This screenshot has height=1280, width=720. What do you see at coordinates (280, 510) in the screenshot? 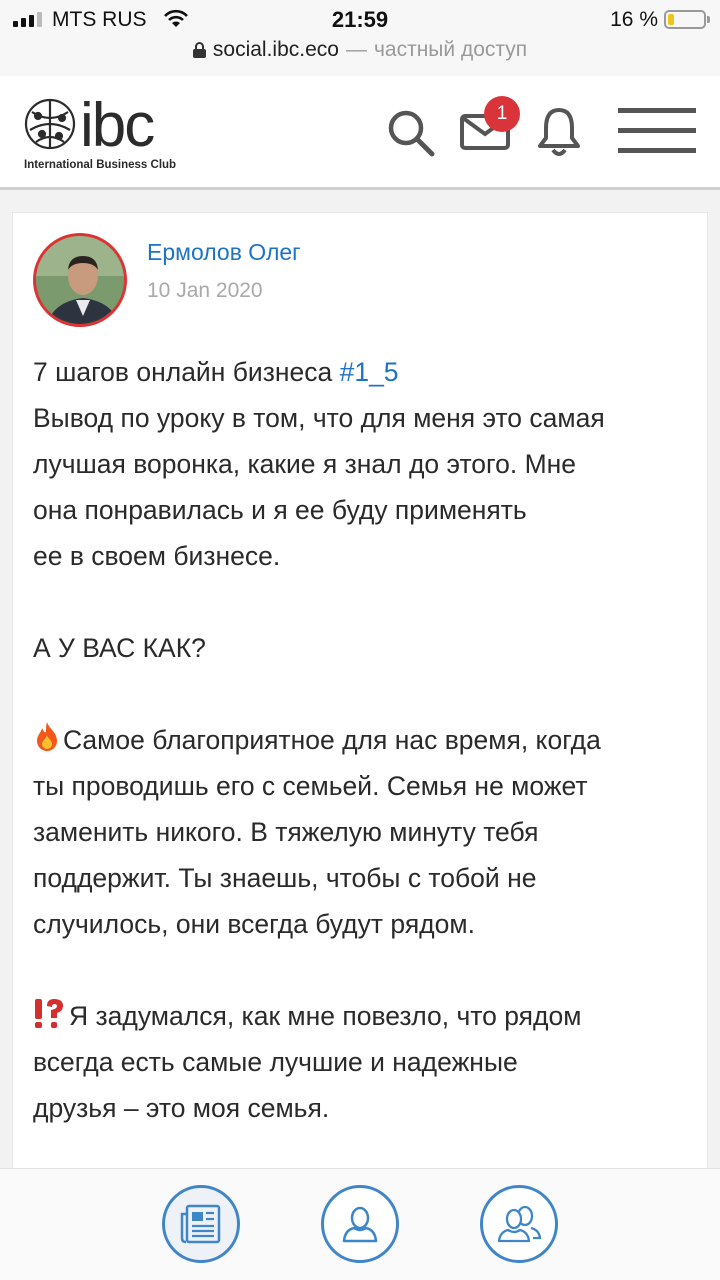
I see `post-line: она понравилась и я ее буду применять` at bounding box center [280, 510].